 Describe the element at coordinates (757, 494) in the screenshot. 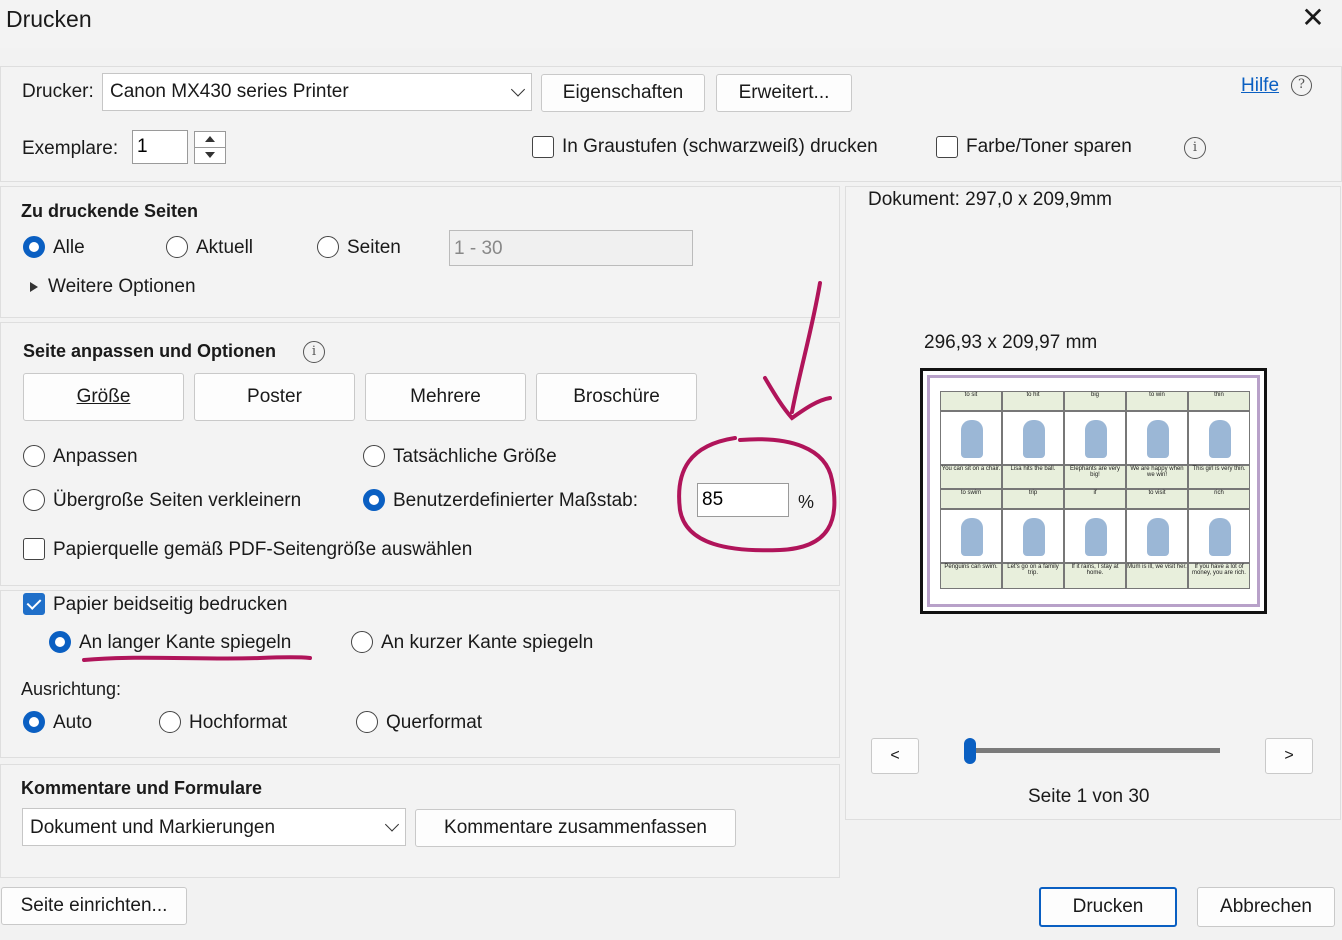

I see `annotation-circle` at that location.